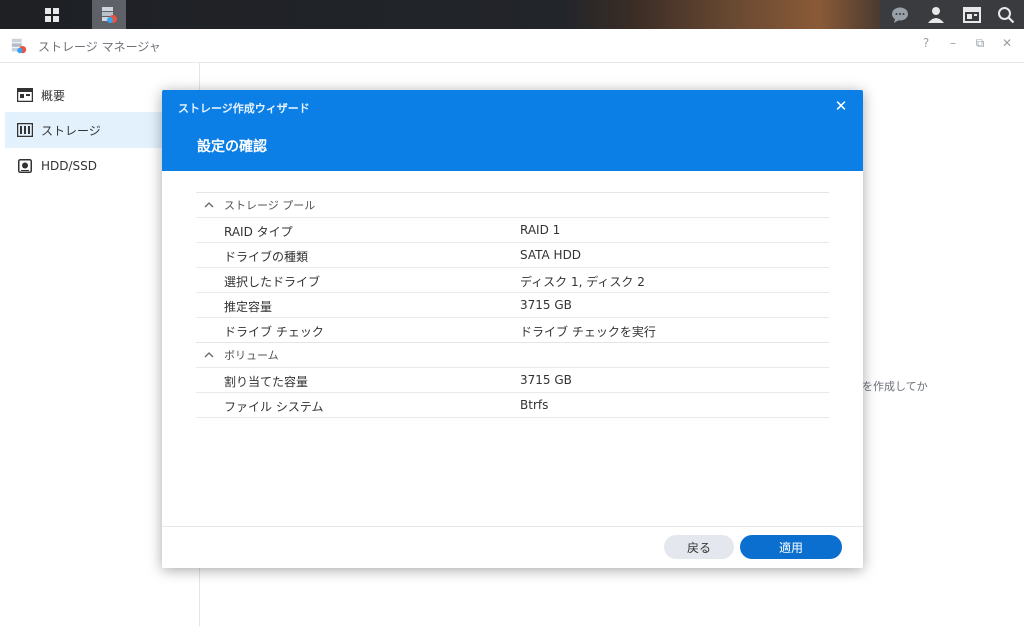  Describe the element at coordinates (25, 166) in the screenshot. I see `disk-icon` at that location.